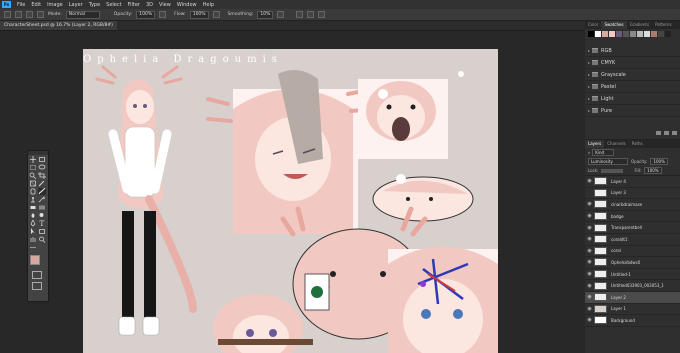 This screenshot has width=680, height=353. What do you see at coordinates (163, 14) in the screenshot?
I see `pressure-opacity-icon` at bounding box center [163, 14].